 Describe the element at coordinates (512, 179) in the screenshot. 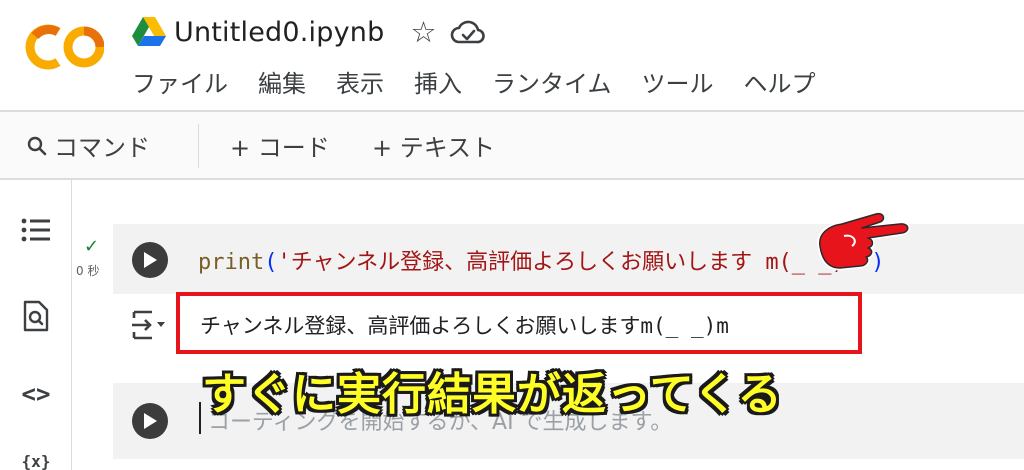

I see `toolbar-divider` at that location.